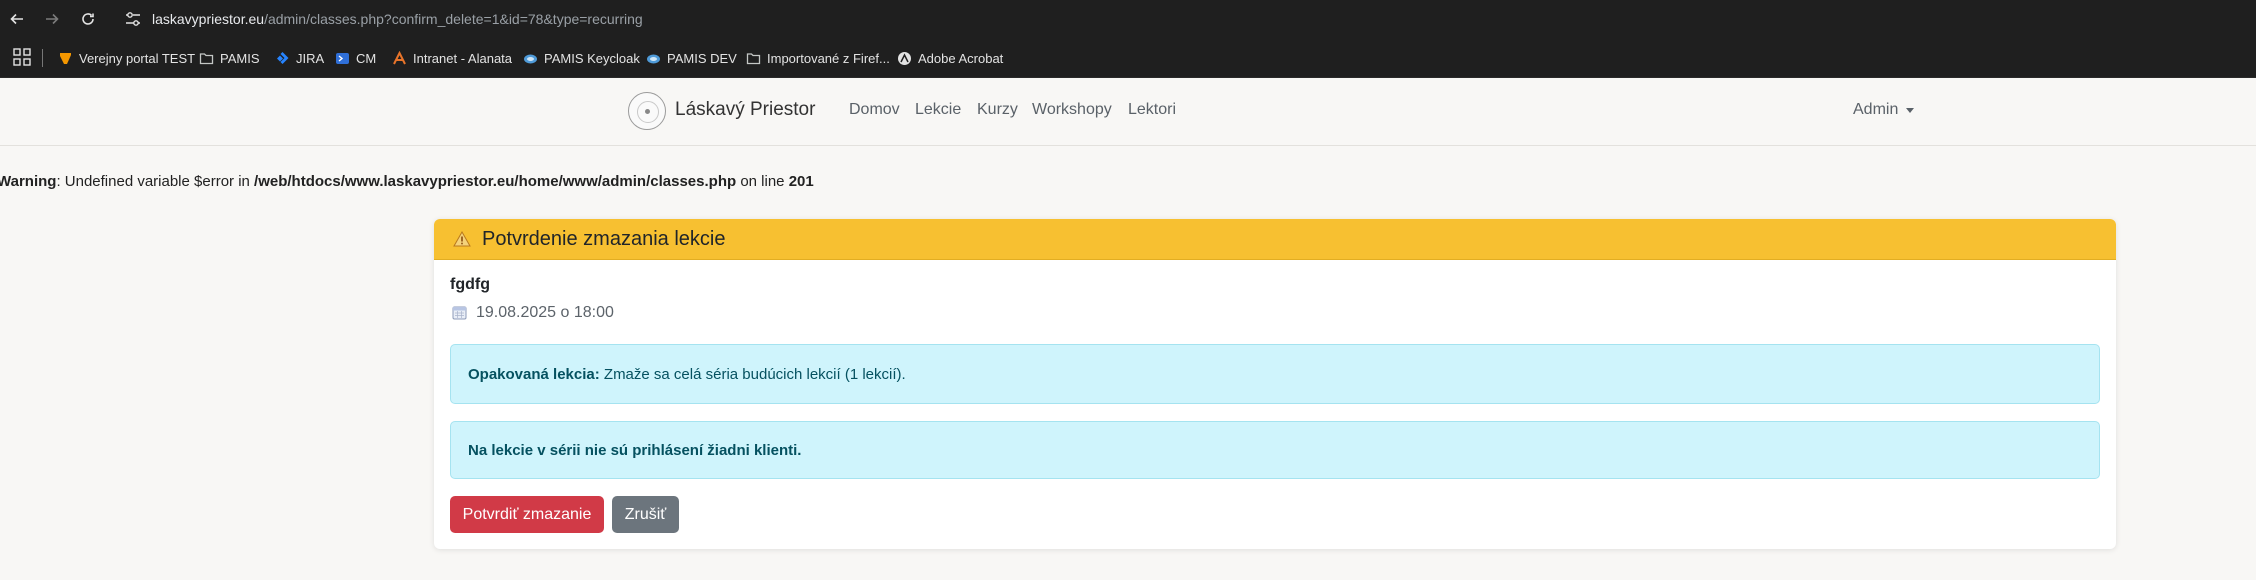 This screenshot has width=2256, height=580. What do you see at coordinates (534, 374) in the screenshot?
I see `recurring-label: Opakovaná lekcia:` at bounding box center [534, 374].